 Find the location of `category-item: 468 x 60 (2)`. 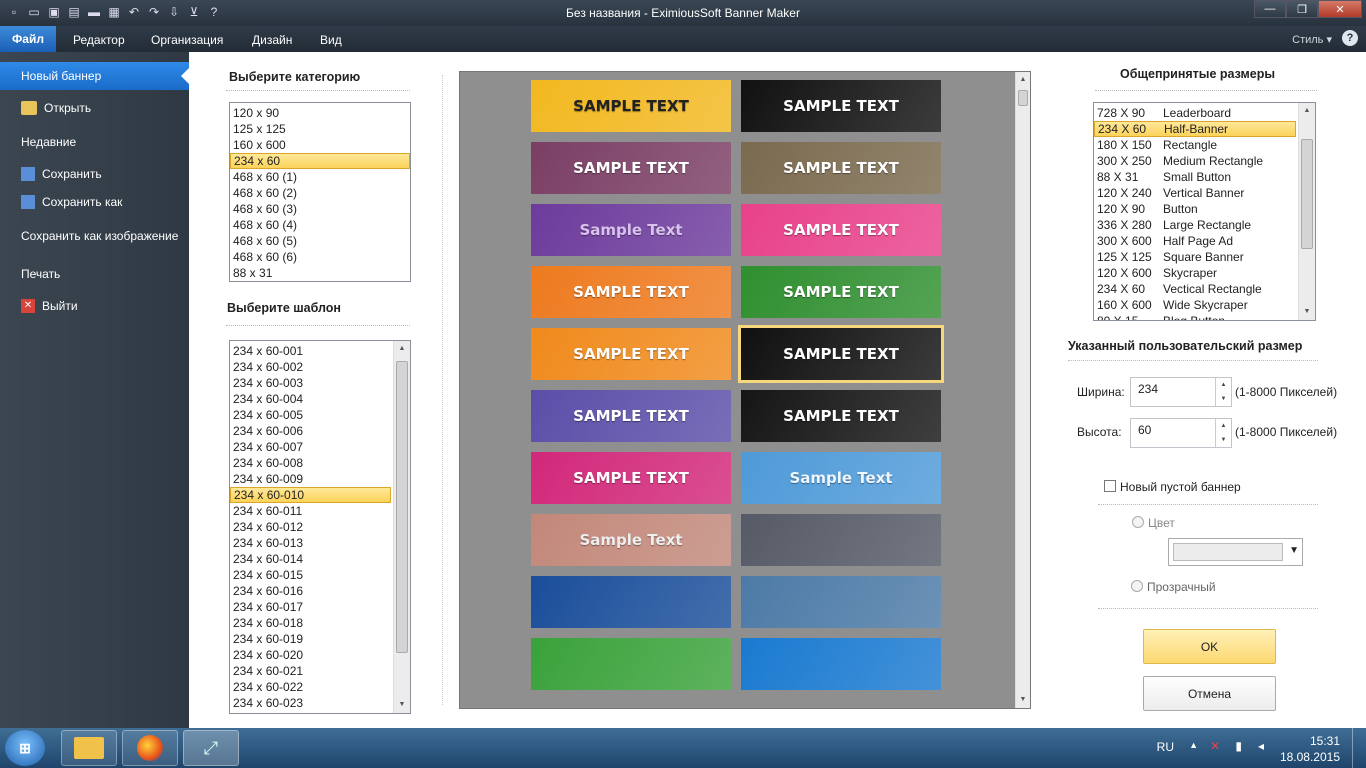

category-item: 468 x 60 (2) is located at coordinates (320, 193).